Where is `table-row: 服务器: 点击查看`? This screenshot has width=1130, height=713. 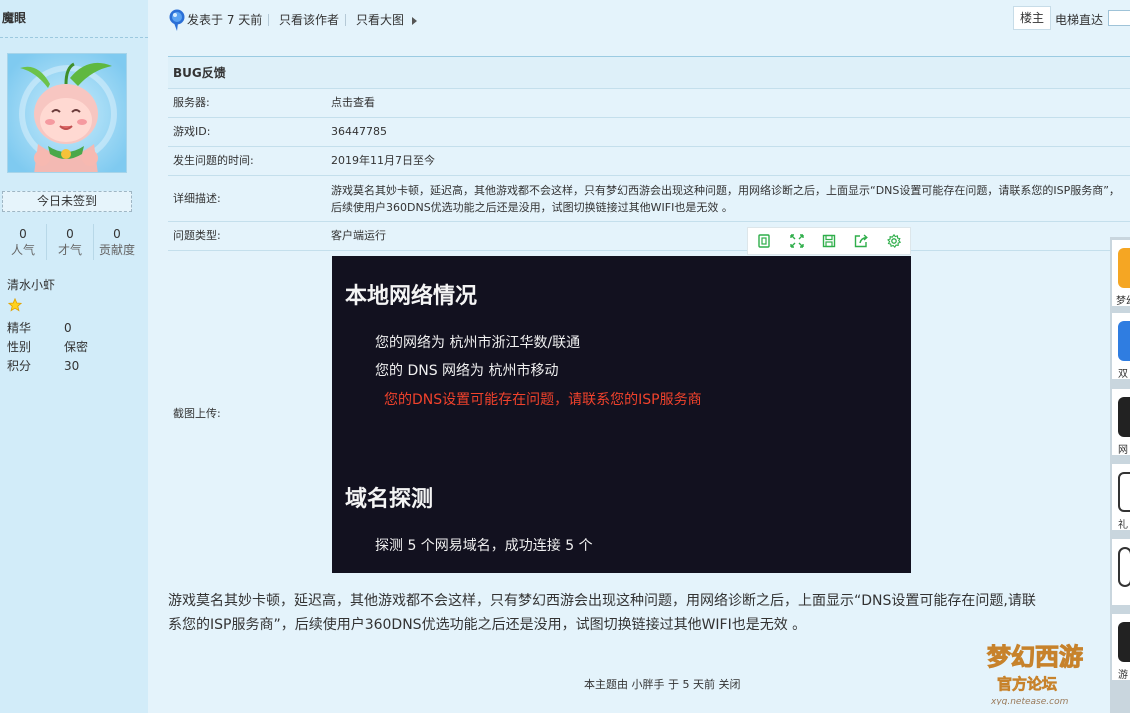 table-row: 服务器: 点击查看 is located at coordinates (649, 103).